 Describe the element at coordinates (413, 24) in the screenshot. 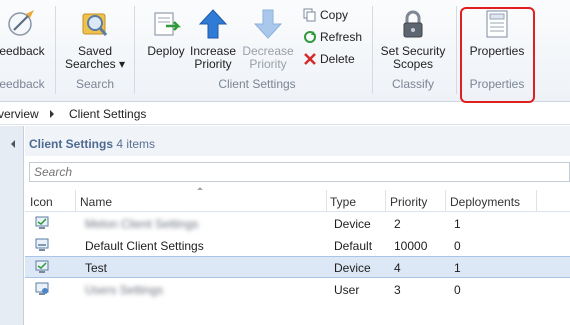

I see `lock-icon` at that location.